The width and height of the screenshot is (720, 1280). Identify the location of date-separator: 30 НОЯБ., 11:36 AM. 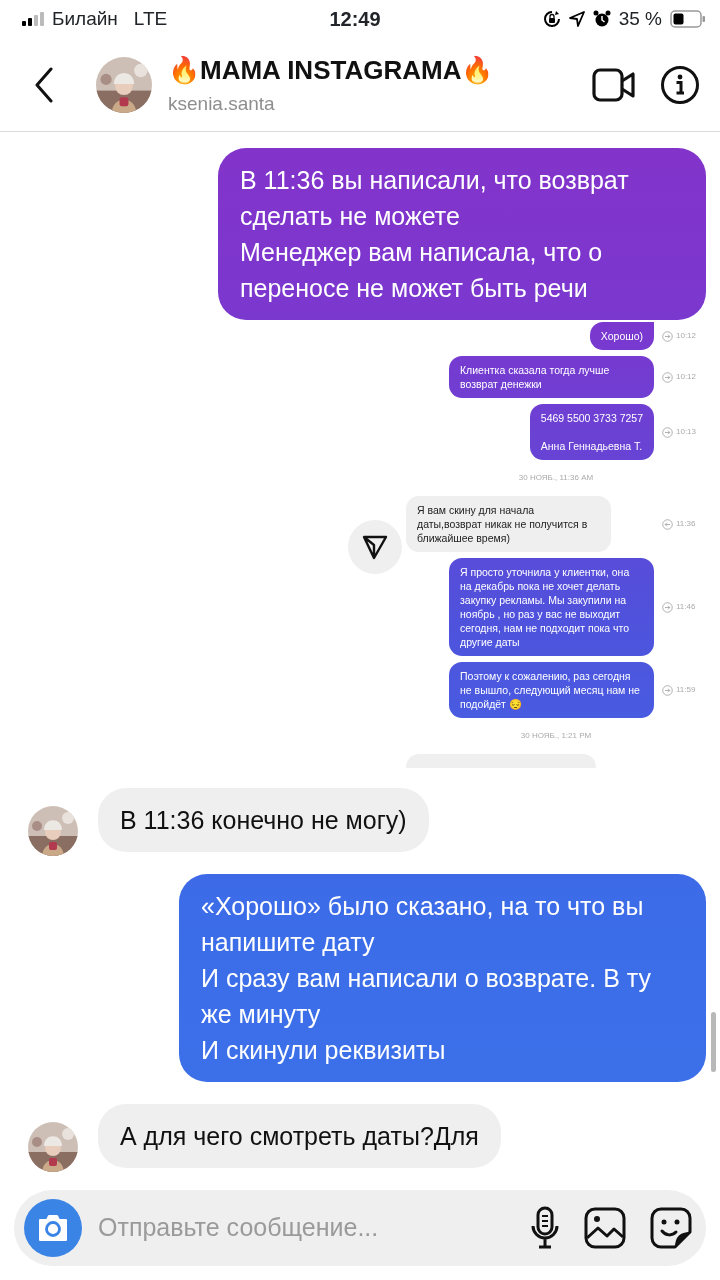
(556, 477).